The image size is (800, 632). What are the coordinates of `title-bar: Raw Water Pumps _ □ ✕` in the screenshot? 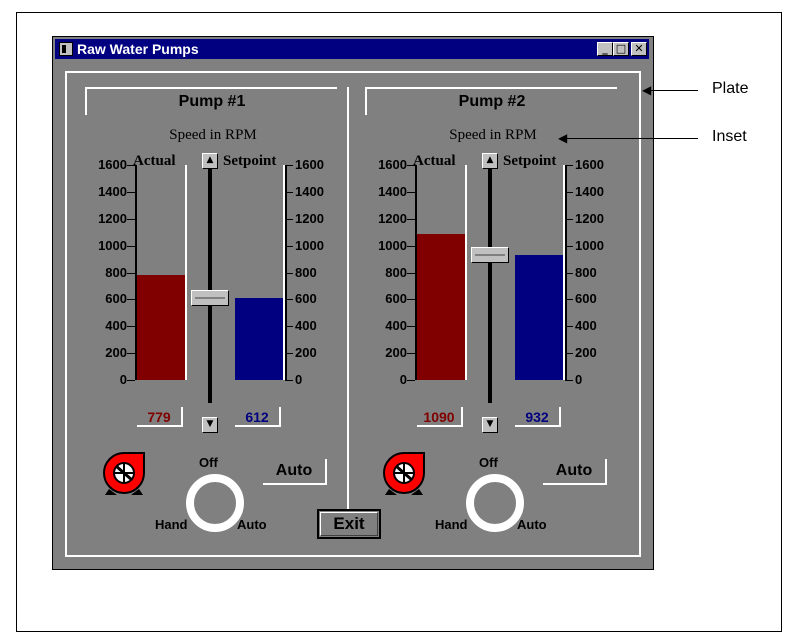 It's located at (352, 49).